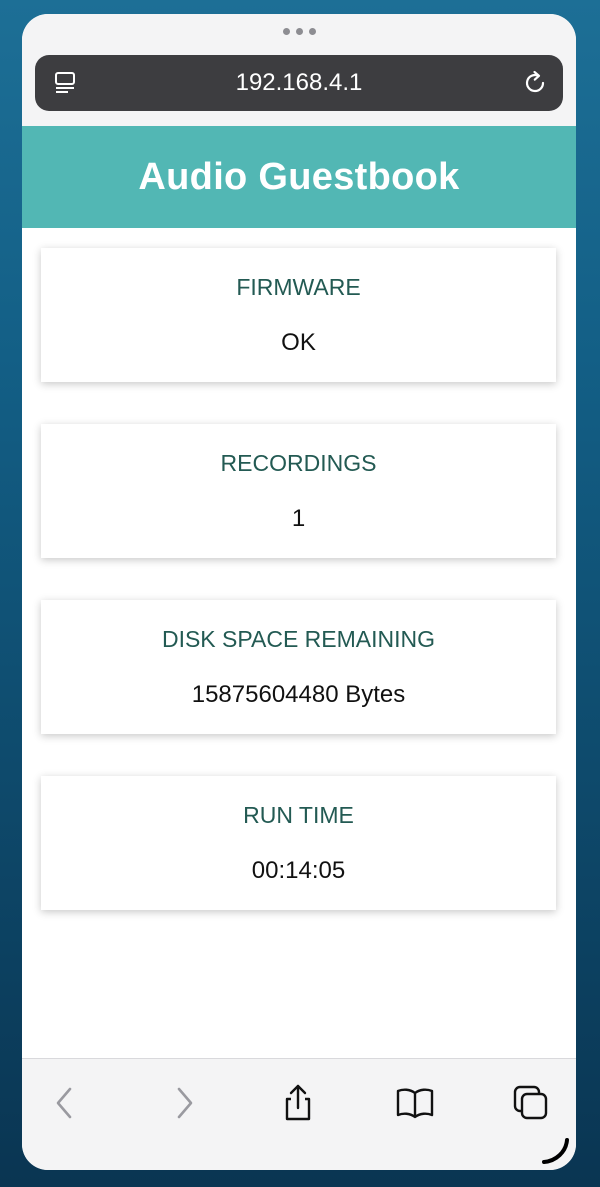 The width and height of the screenshot is (600, 1187). Describe the element at coordinates (415, 1103) in the screenshot. I see `bookmarks-icon` at that location.